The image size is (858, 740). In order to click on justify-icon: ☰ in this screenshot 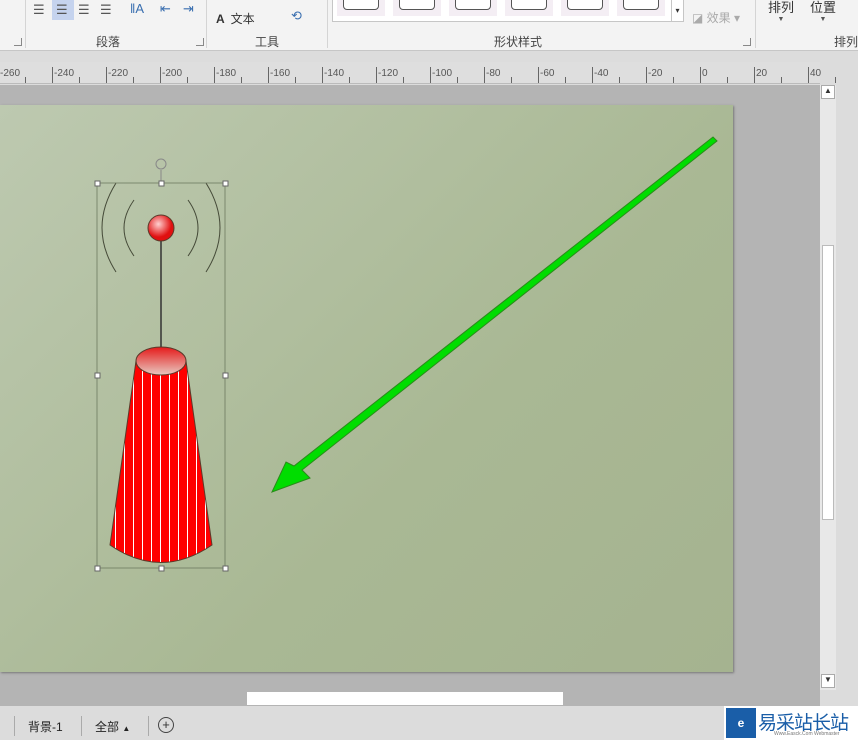, I will do `click(106, 10)`.